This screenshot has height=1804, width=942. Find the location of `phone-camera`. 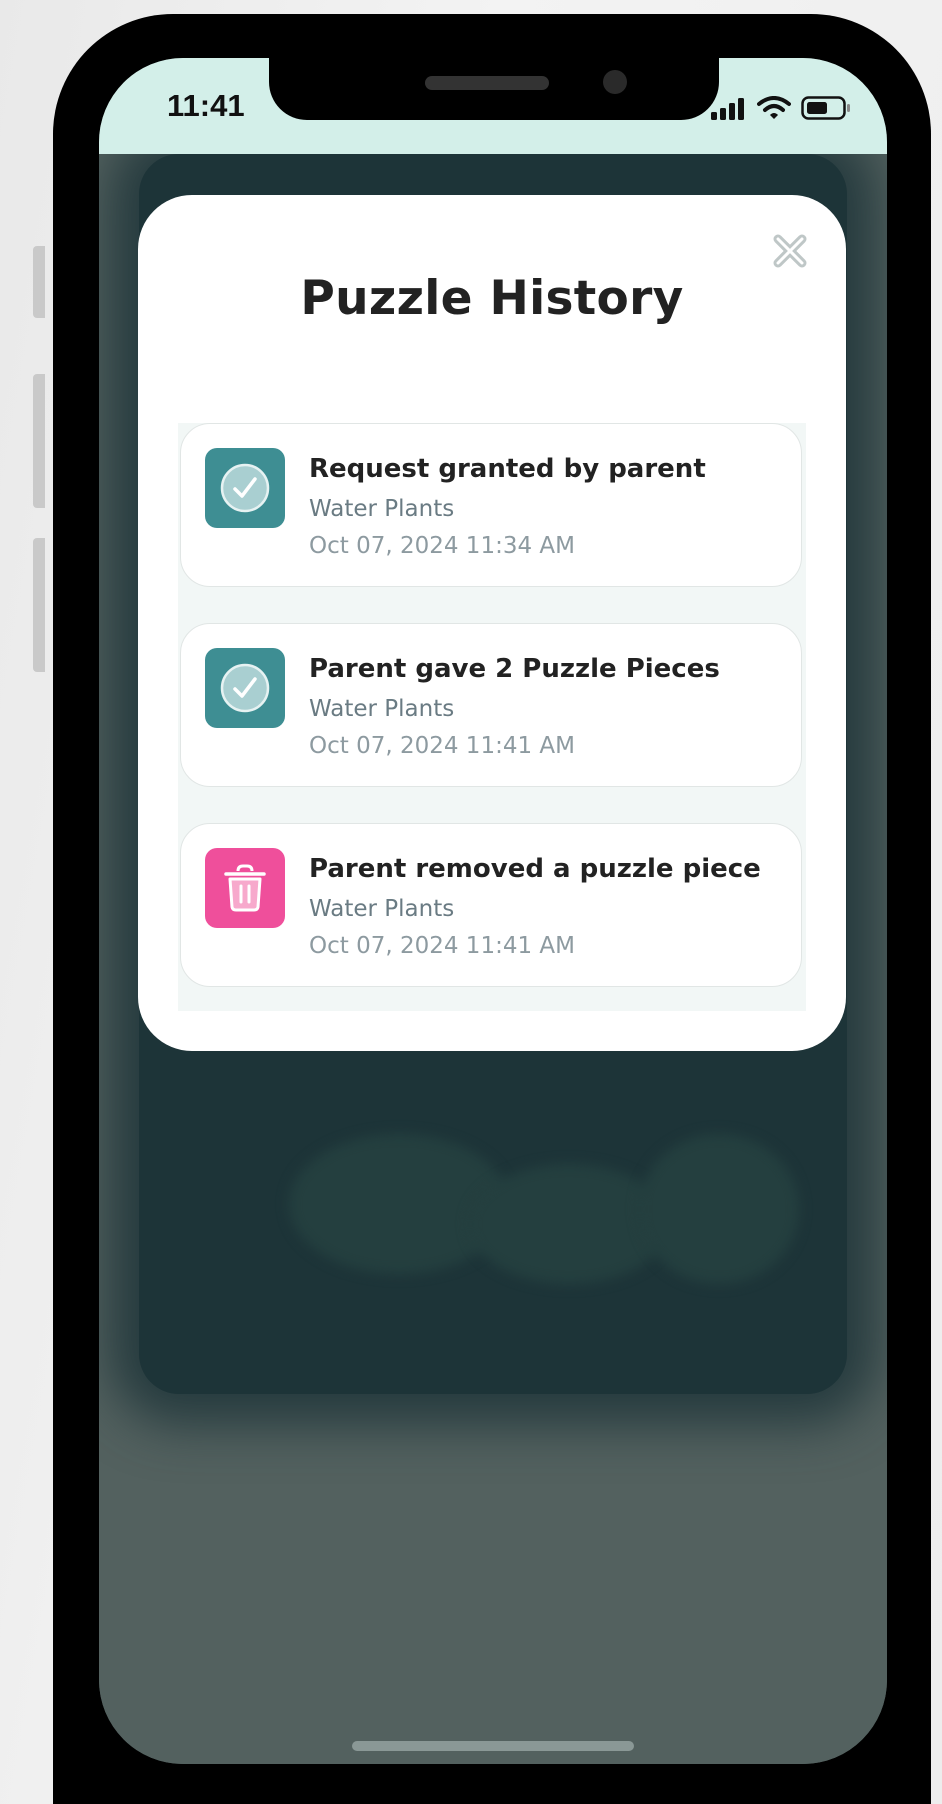

phone-camera is located at coordinates (615, 82).